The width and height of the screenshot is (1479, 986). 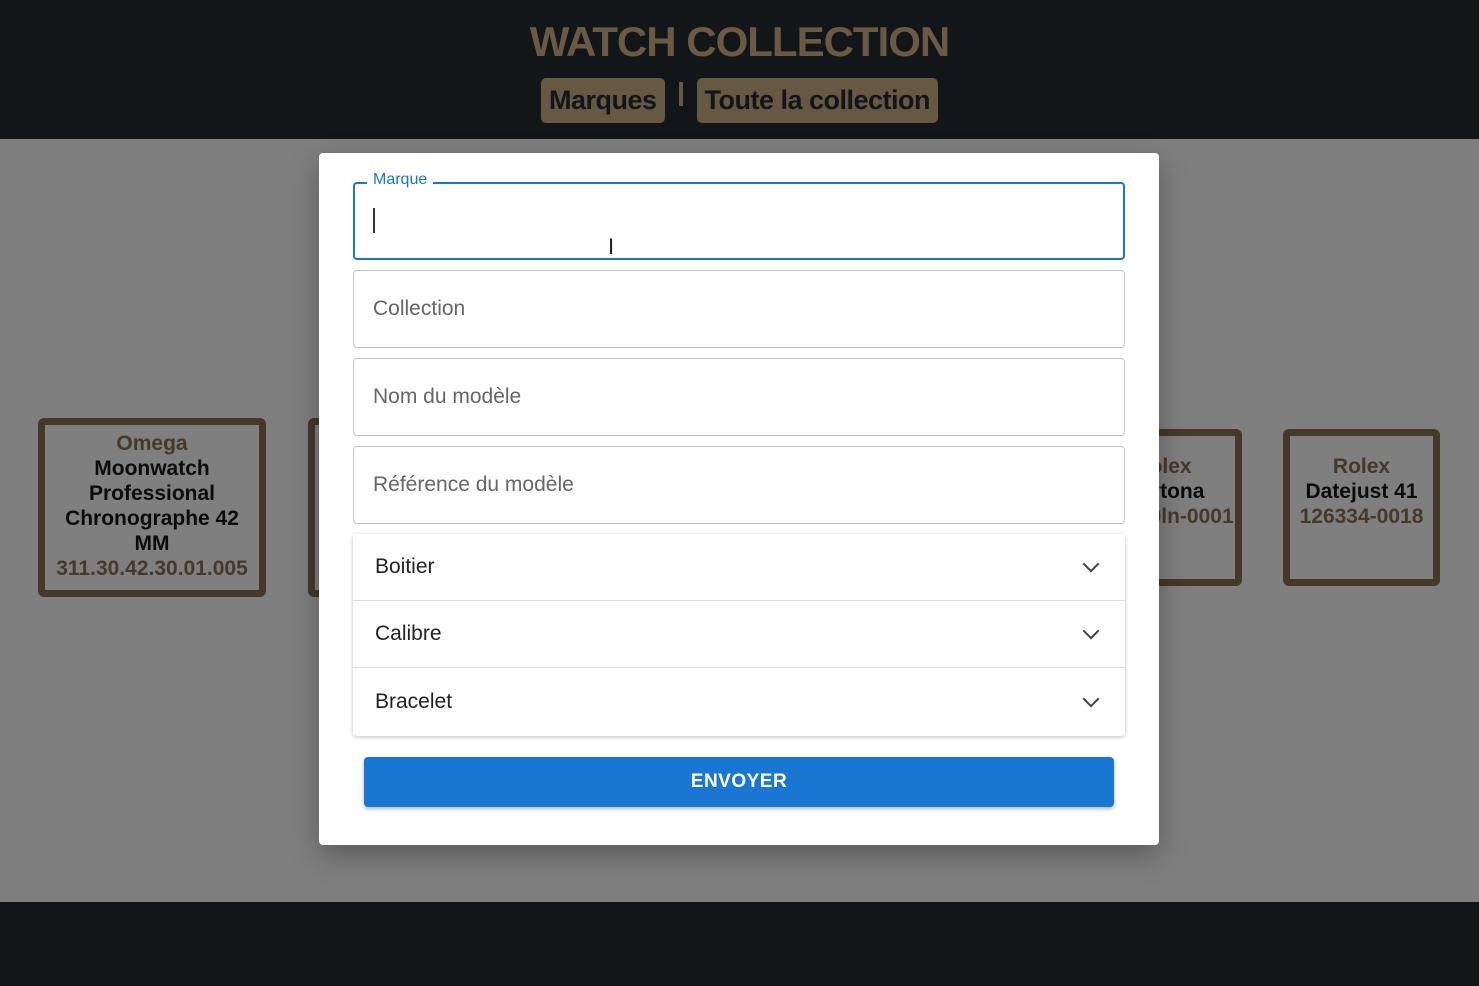 I want to click on nav-collection: Toute la collection, so click(x=817, y=100).